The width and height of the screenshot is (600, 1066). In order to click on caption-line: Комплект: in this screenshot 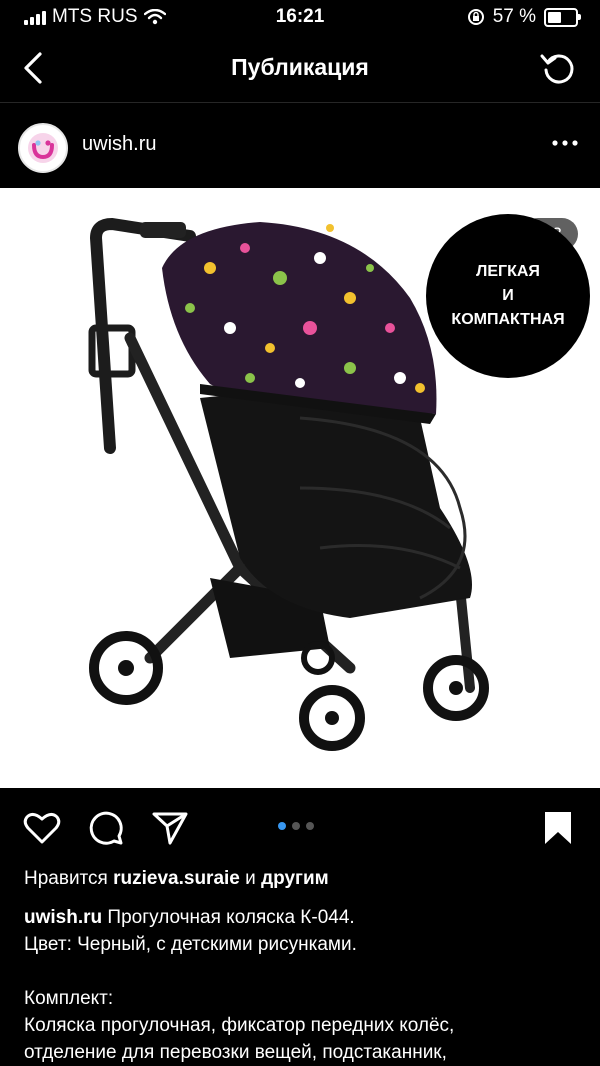, I will do `click(69, 998)`.